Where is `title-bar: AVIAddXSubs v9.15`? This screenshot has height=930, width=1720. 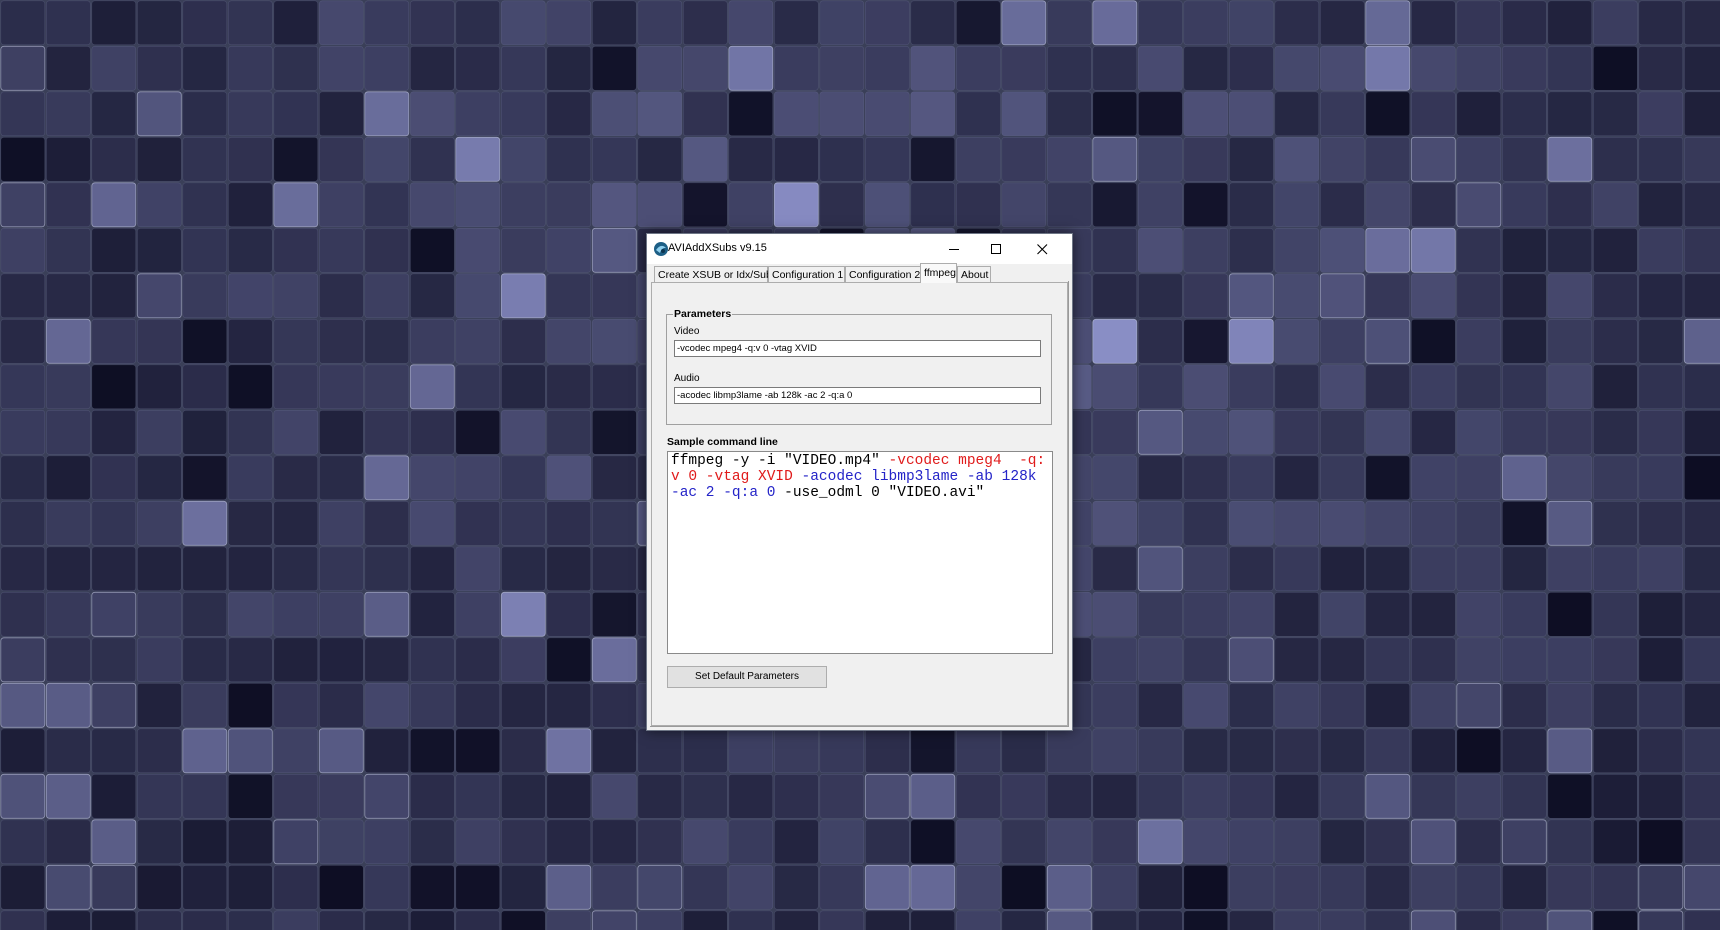 title-bar: AVIAddXSubs v9.15 is located at coordinates (859, 249).